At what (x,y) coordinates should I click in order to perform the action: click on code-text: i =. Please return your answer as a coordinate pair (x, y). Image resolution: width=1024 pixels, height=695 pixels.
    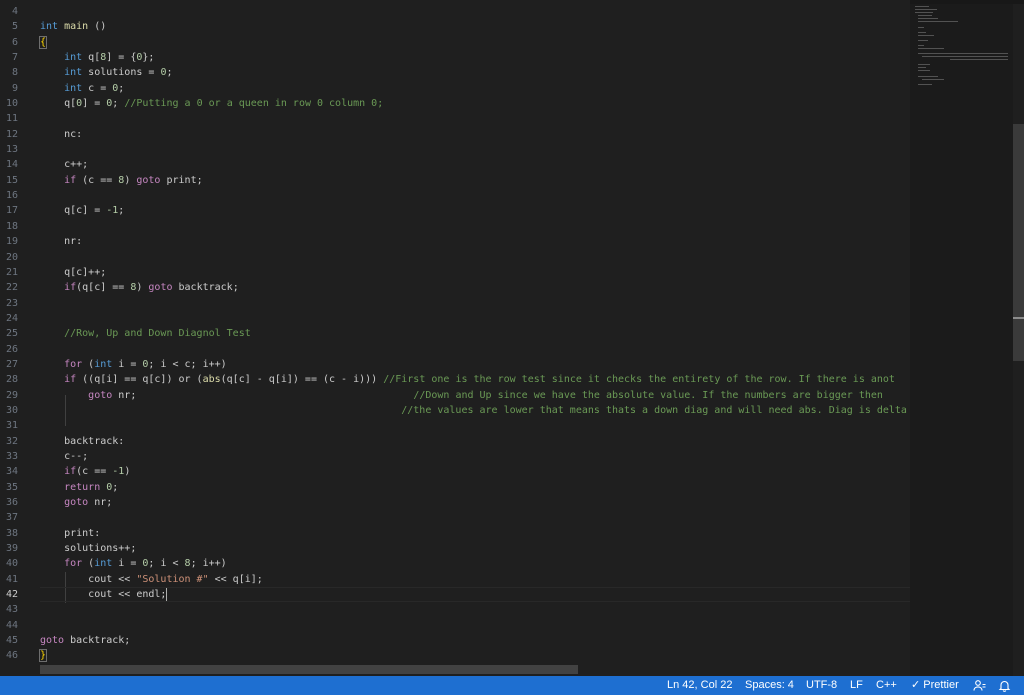
    Looking at the image, I should click on (127, 364).